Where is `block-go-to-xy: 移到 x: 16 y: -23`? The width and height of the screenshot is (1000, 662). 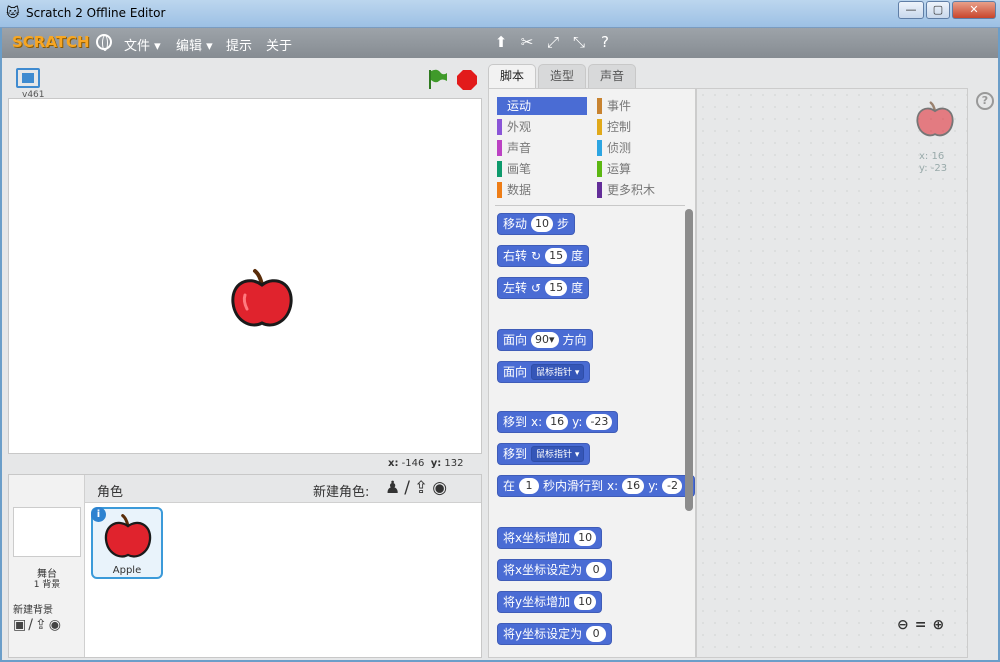 block-go-to-xy: 移到 x: 16 y: -23 is located at coordinates (558, 422).